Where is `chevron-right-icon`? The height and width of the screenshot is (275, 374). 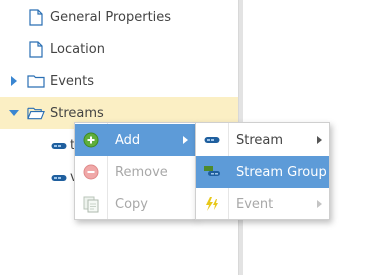
chevron-right-icon is located at coordinates (14, 81).